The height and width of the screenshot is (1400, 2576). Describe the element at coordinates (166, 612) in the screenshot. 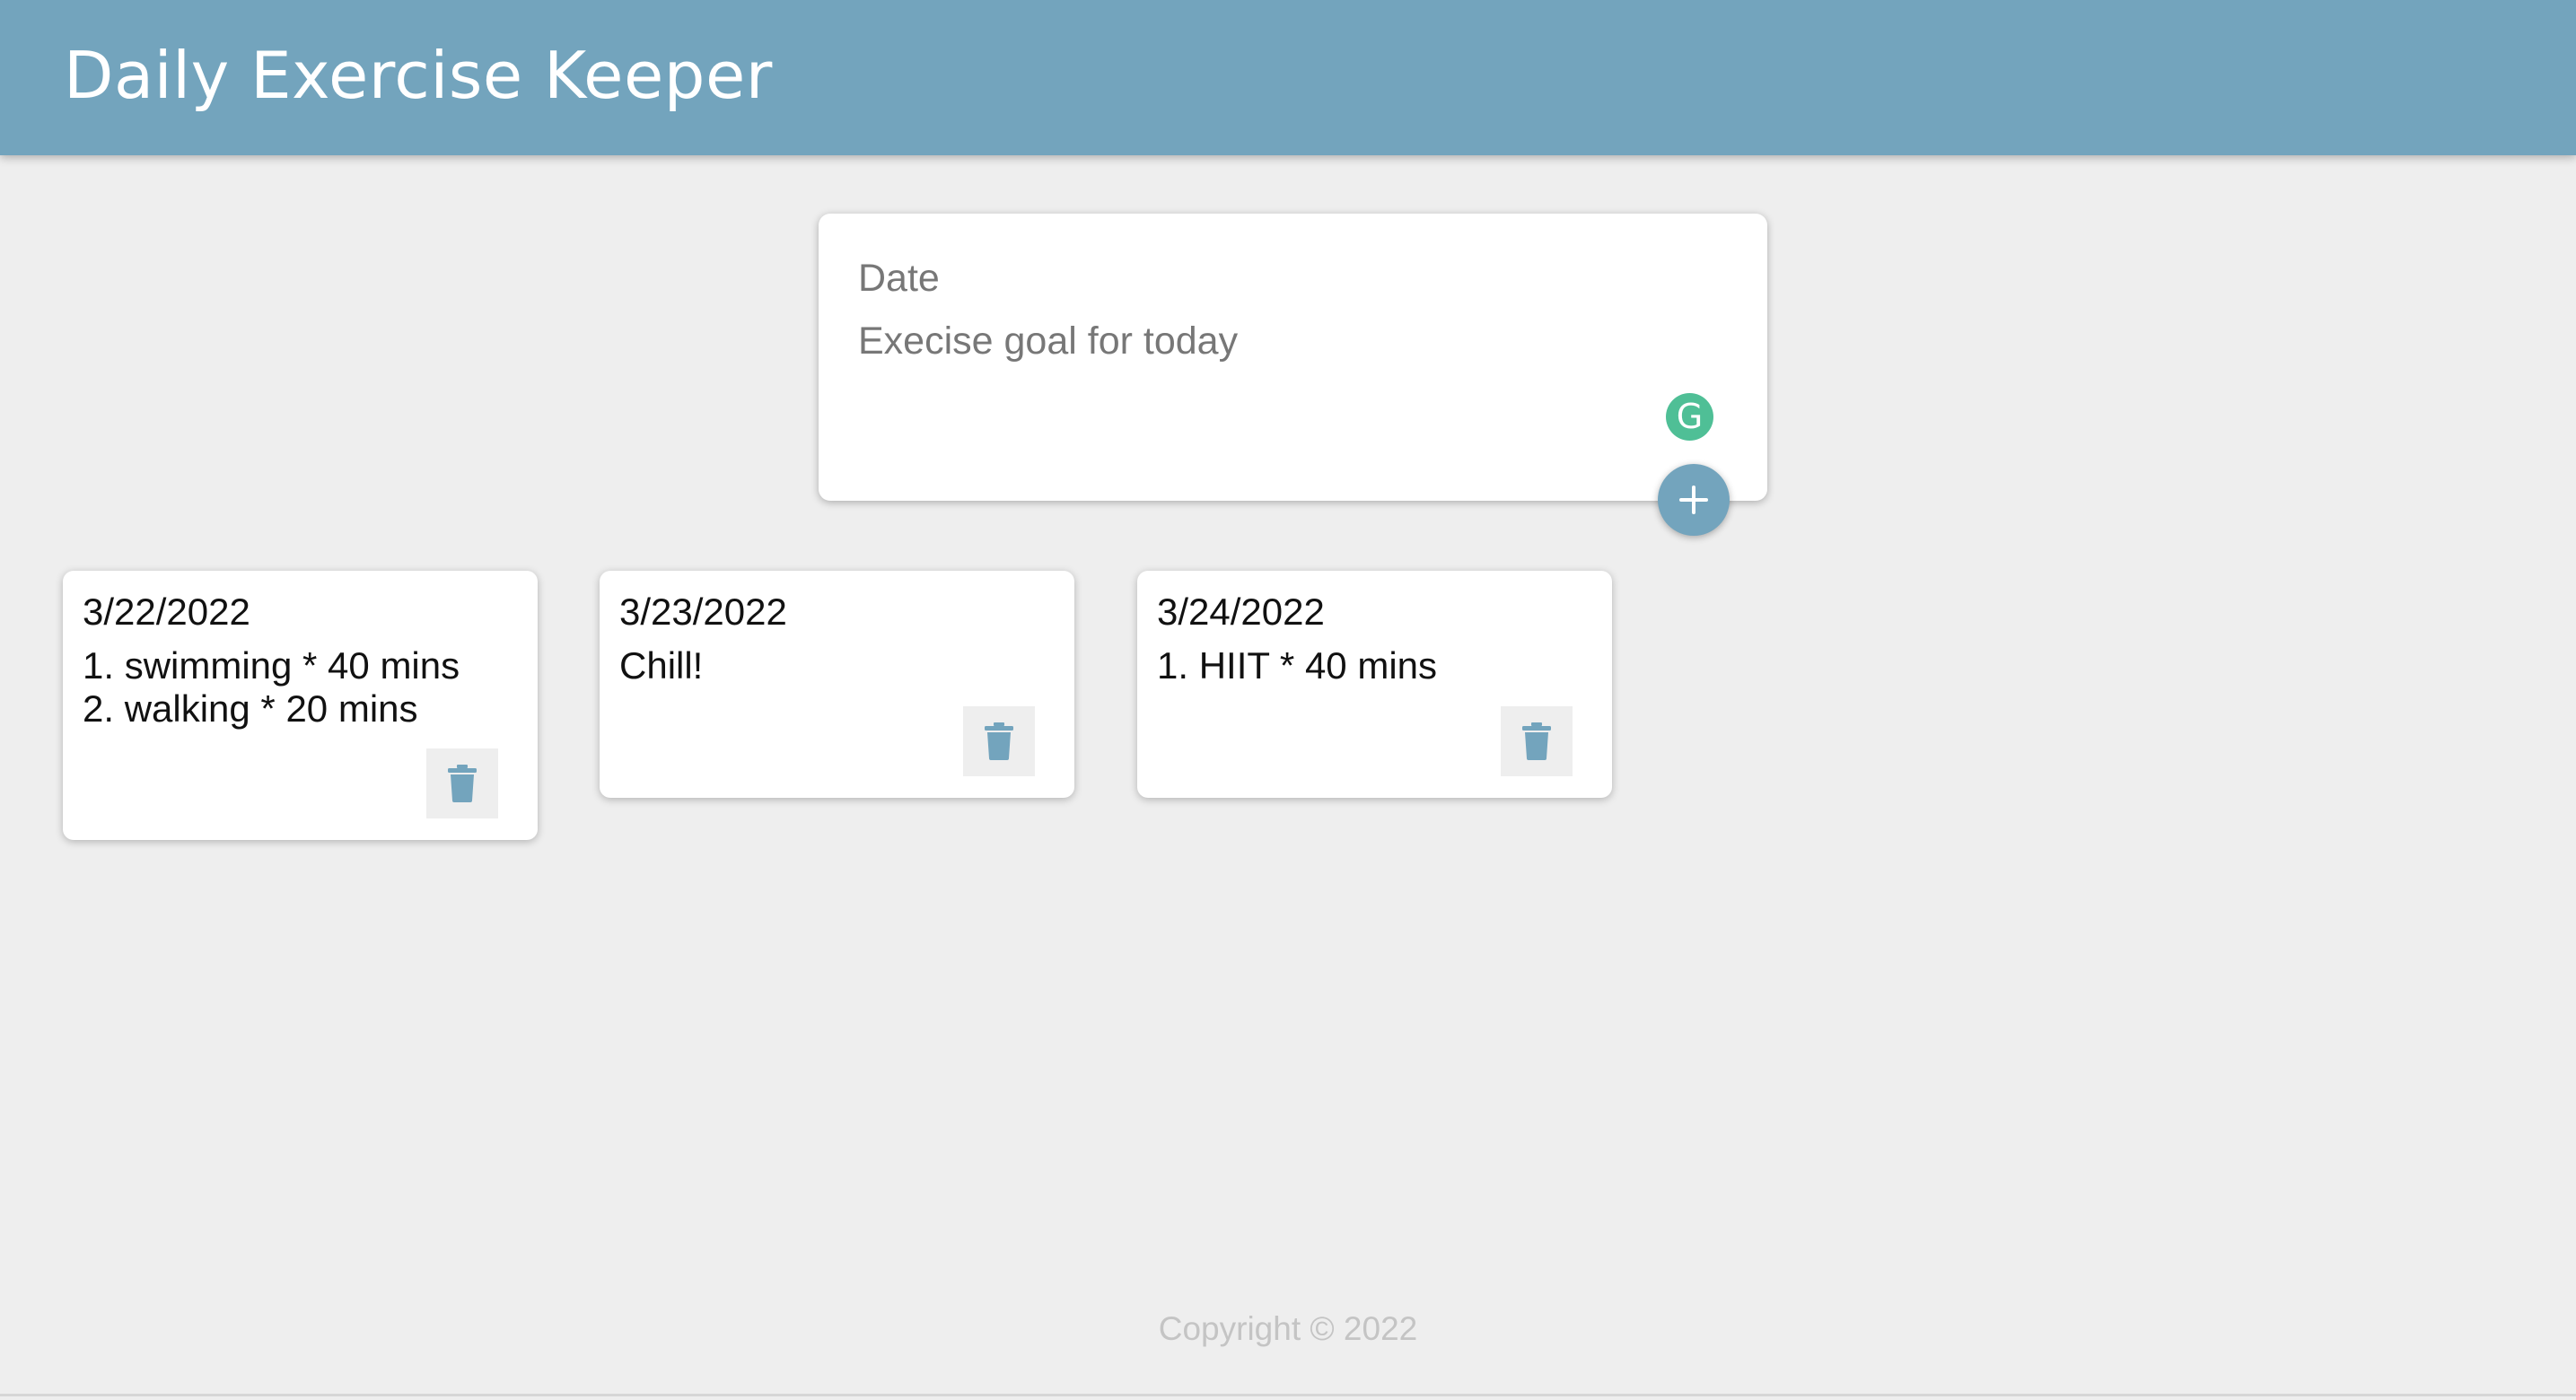

I see `note-date: 3/22/2022` at that location.